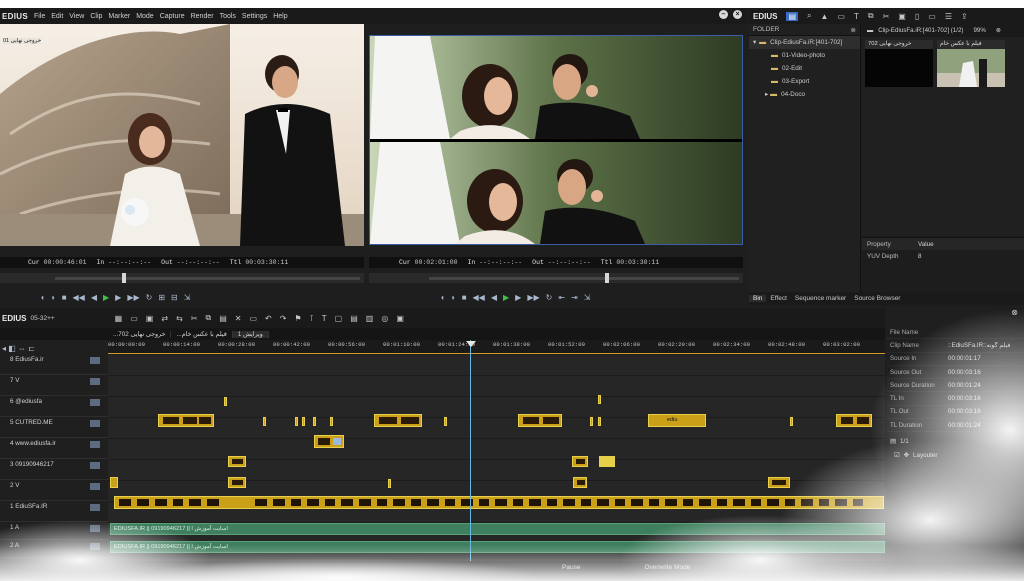 This screenshot has height=581, width=1024. Describe the element at coordinates (31, 348) in the screenshot. I see `magnet-icon: ⊏` at that location.